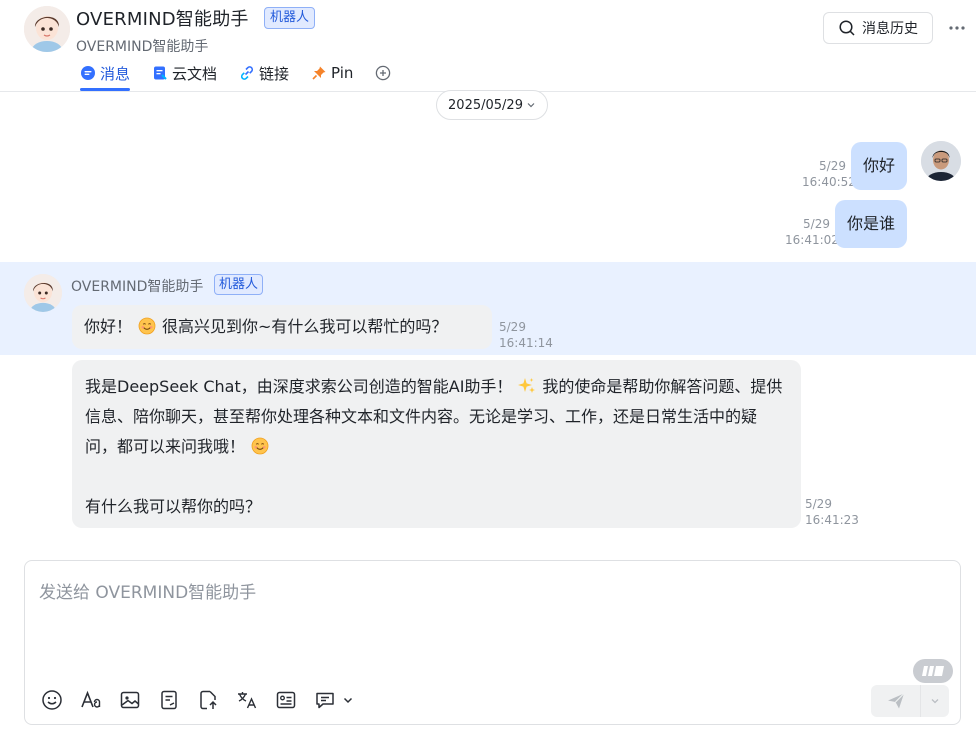  I want to click on message-timestamp: 5/29 16:41:14, so click(526, 335).